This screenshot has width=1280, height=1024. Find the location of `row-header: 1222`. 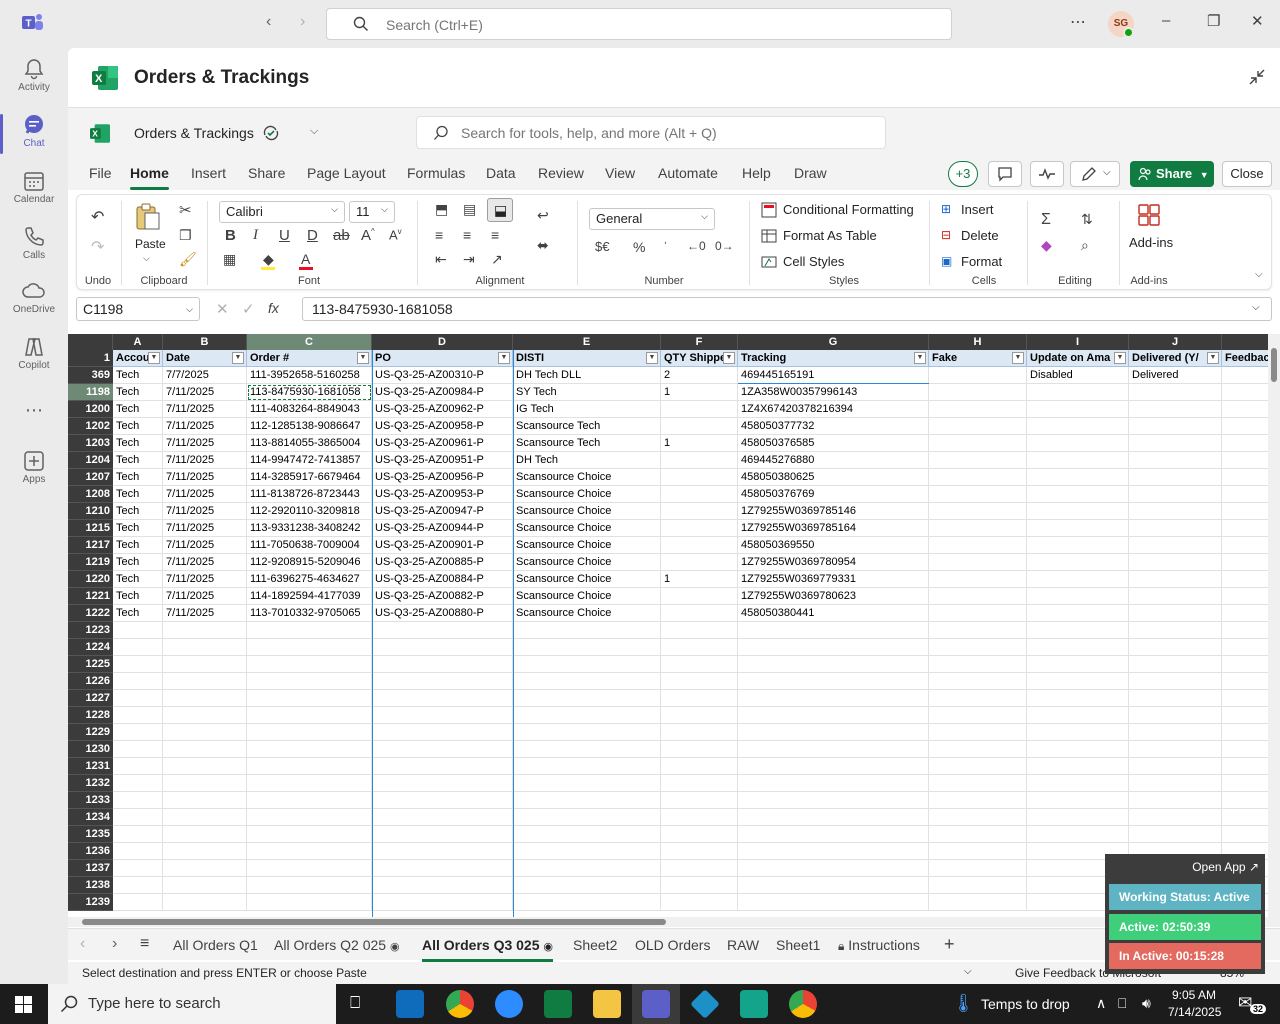

row-header: 1222 is located at coordinates (90, 613).